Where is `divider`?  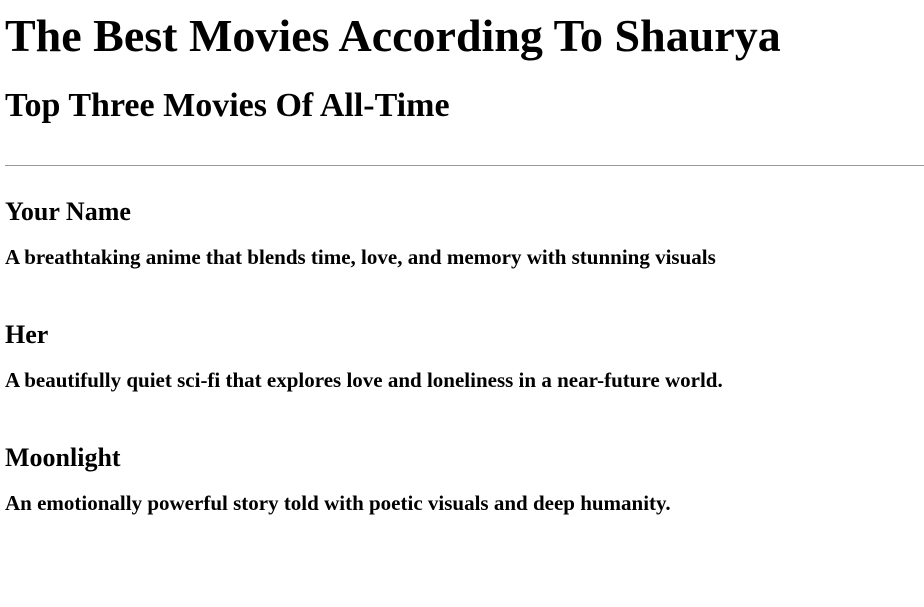
divider is located at coordinates (464, 165).